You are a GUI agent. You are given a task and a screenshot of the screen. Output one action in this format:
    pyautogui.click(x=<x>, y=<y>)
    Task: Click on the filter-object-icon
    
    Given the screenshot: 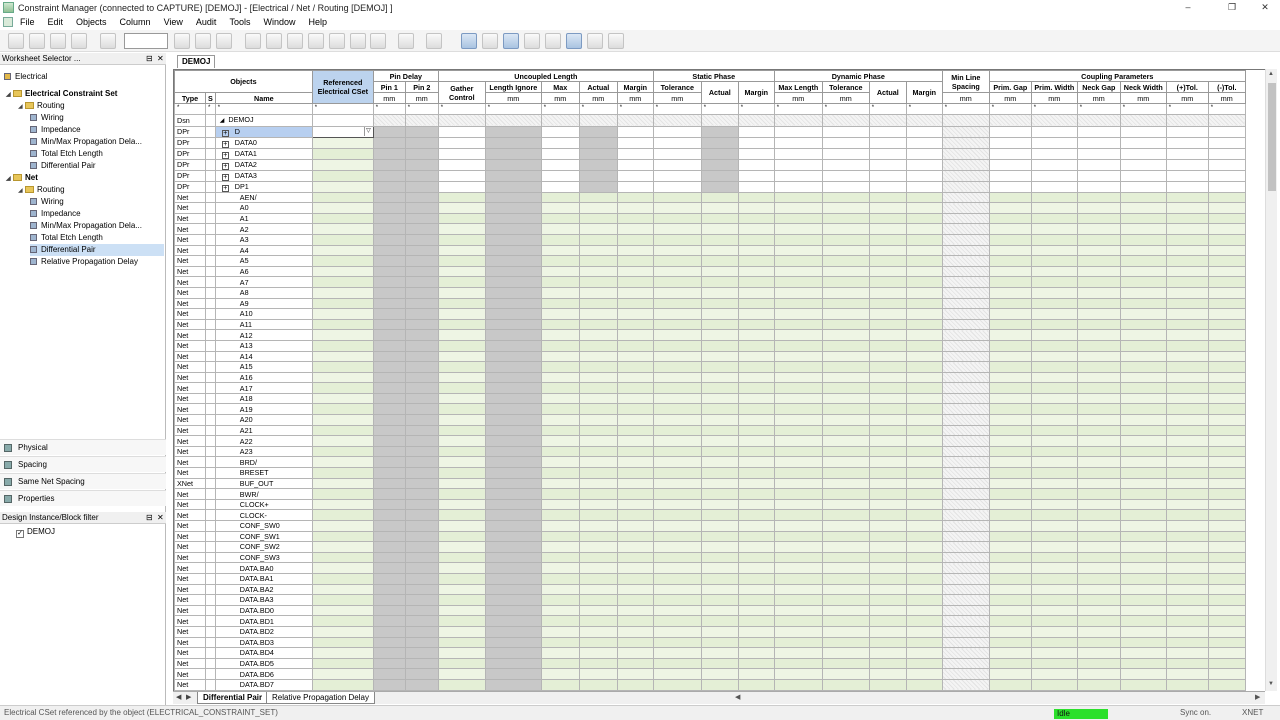 What is the action you would take?
    pyautogui.click(x=203, y=41)
    